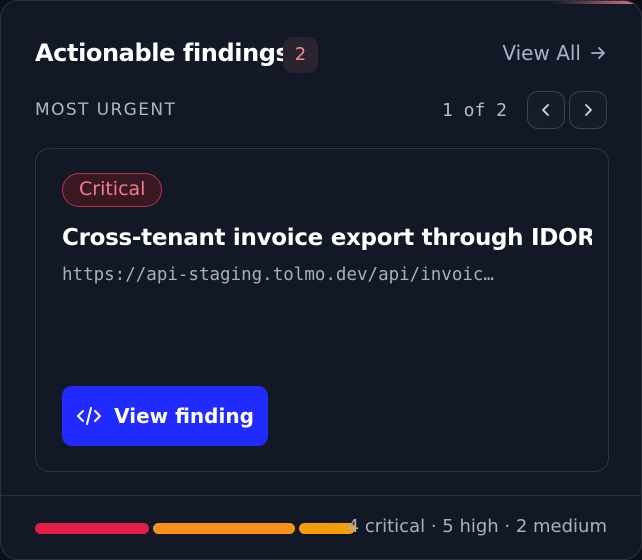  I want to click on next-finding-button, so click(588, 110).